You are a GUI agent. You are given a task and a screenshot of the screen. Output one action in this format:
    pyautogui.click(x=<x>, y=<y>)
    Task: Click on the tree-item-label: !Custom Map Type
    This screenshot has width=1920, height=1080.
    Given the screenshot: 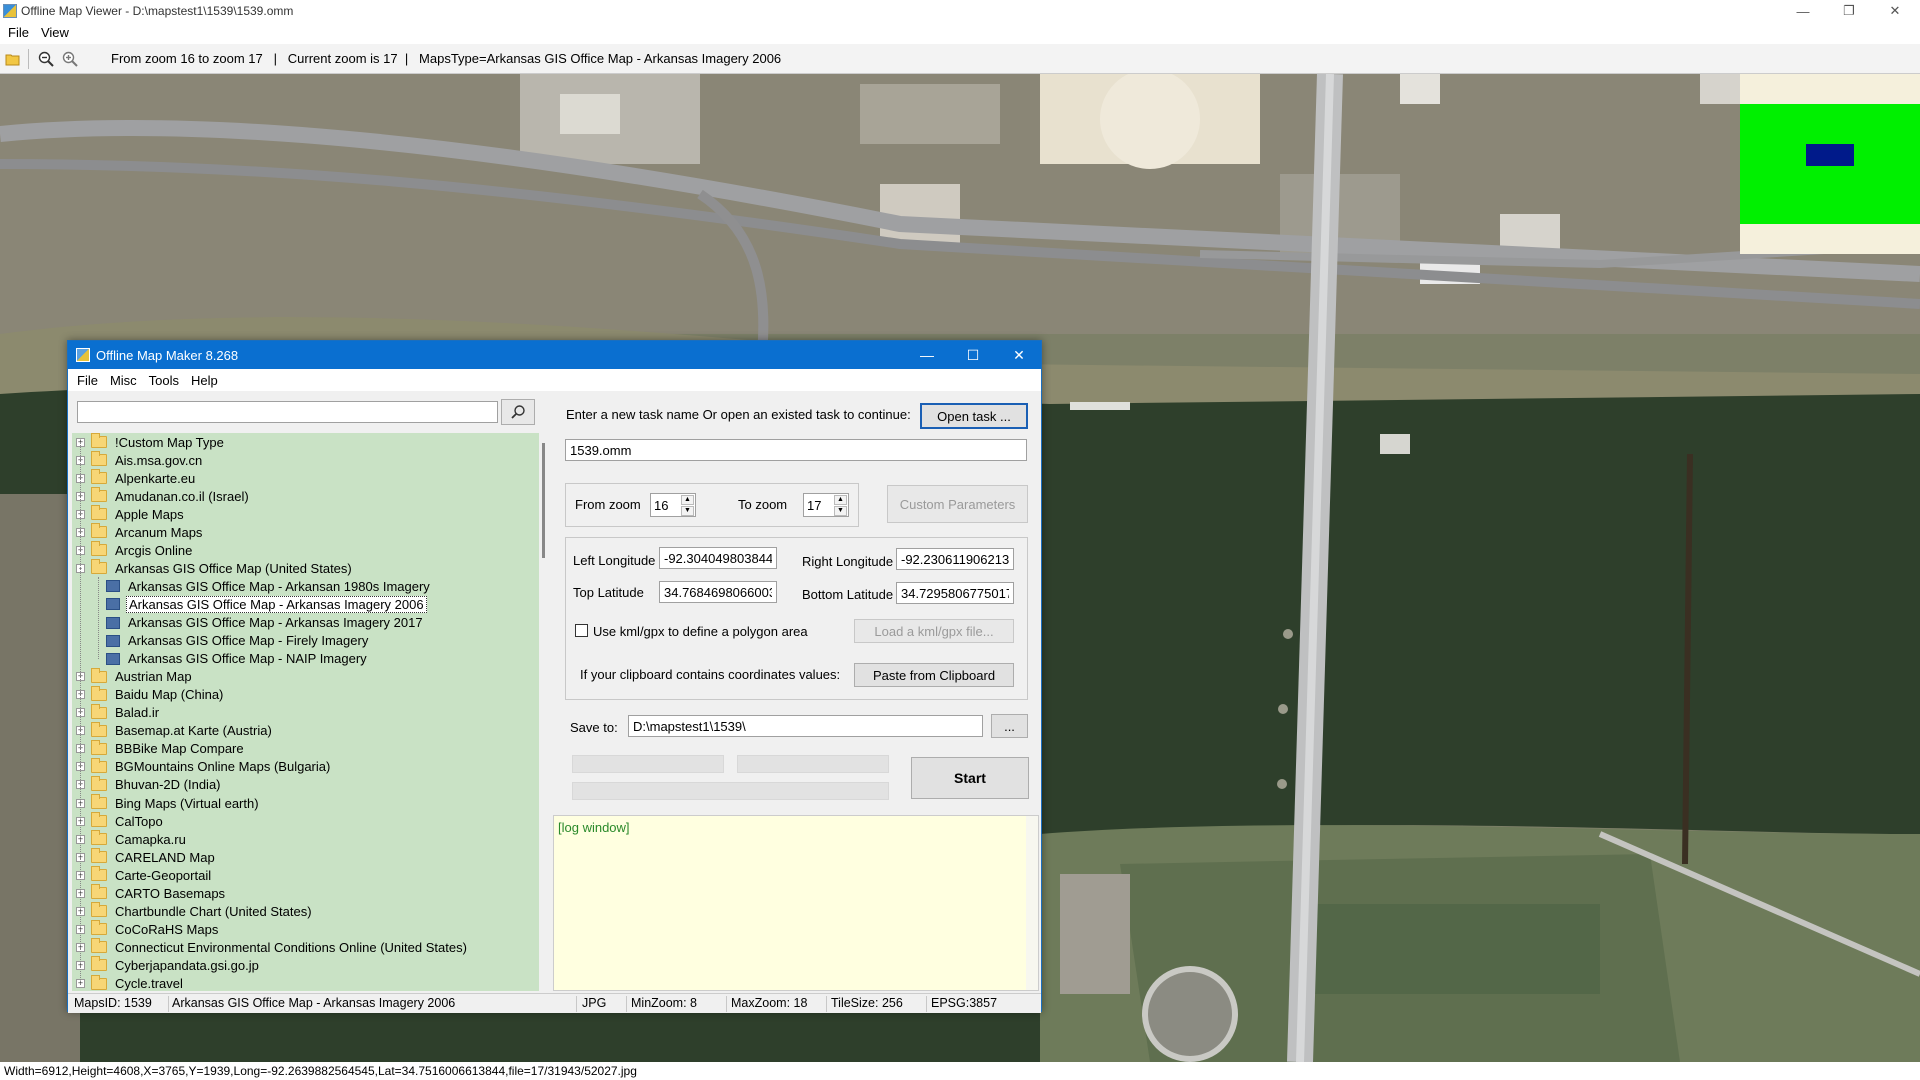 What is the action you would take?
    pyautogui.click(x=169, y=442)
    